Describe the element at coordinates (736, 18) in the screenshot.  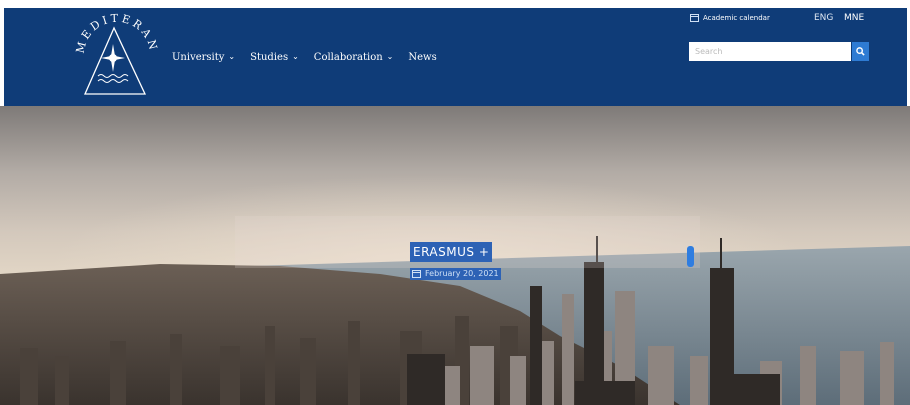
I see `academic-calendar-label: Academic calendar` at that location.